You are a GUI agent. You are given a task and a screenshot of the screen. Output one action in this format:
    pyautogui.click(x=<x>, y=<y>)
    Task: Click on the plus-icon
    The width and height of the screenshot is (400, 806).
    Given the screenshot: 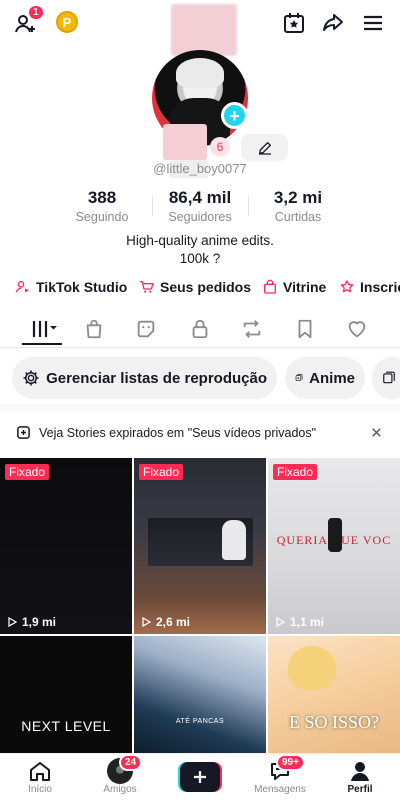 What is the action you would take?
    pyautogui.click(x=200, y=777)
    